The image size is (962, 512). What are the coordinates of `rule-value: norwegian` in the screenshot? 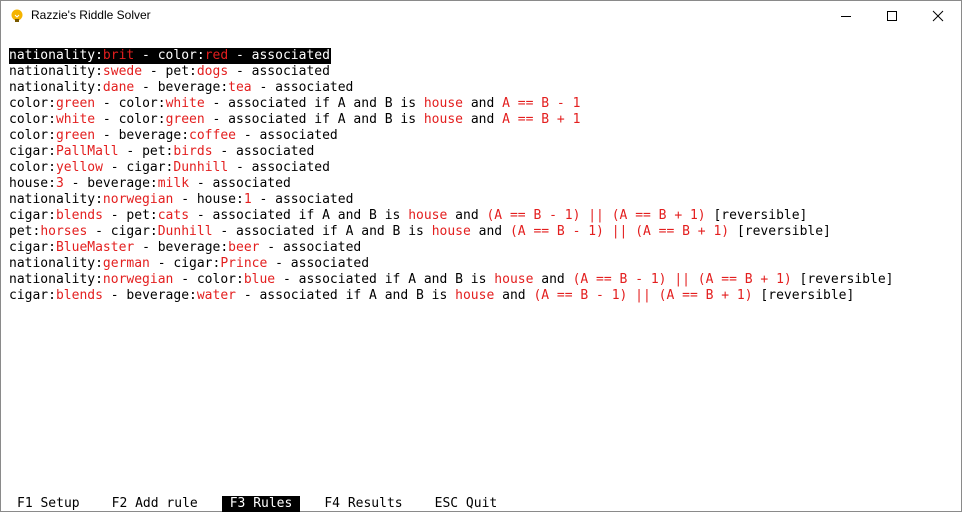 It's located at (138, 279).